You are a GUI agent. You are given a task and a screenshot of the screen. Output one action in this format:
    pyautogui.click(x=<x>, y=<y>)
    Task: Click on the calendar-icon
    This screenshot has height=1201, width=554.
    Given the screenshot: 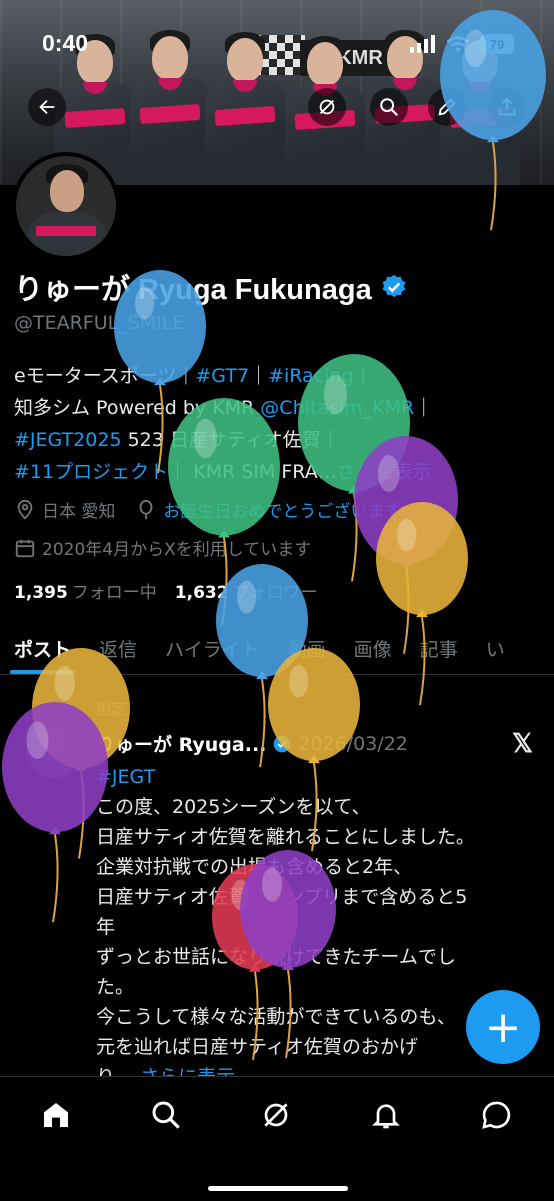 What is the action you would take?
    pyautogui.click(x=25, y=548)
    